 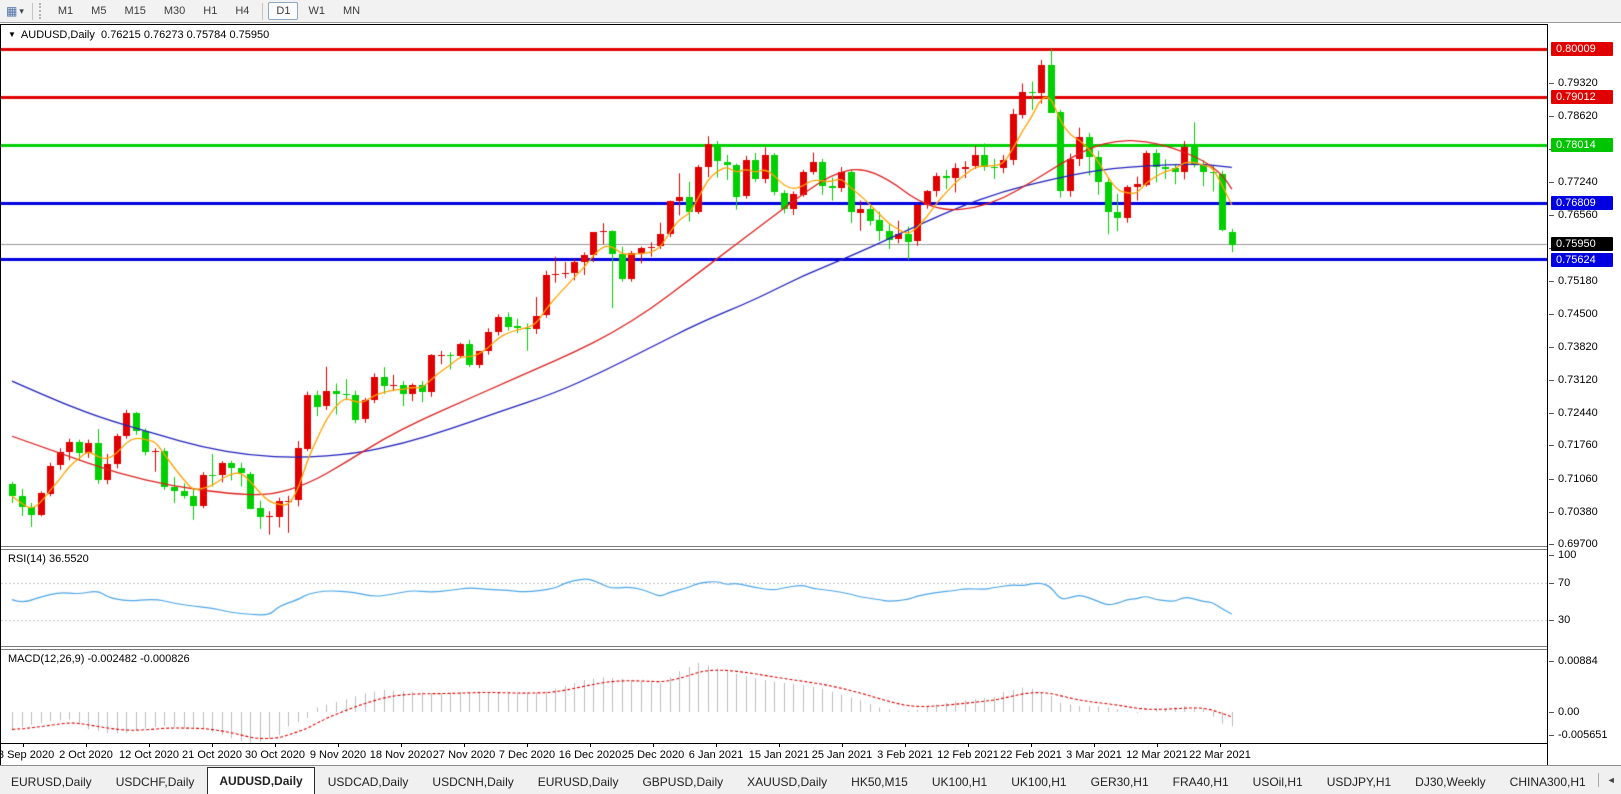 What do you see at coordinates (1585, 620) in the screenshot?
I see `rsi-scale-label: 30` at bounding box center [1585, 620].